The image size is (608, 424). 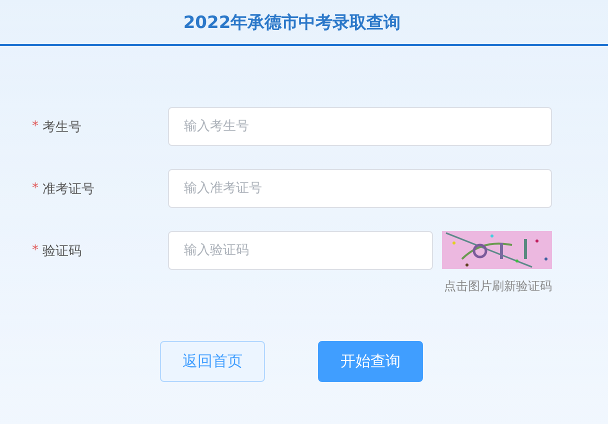 What do you see at coordinates (62, 251) in the screenshot?
I see `field-label: 验证码` at bounding box center [62, 251].